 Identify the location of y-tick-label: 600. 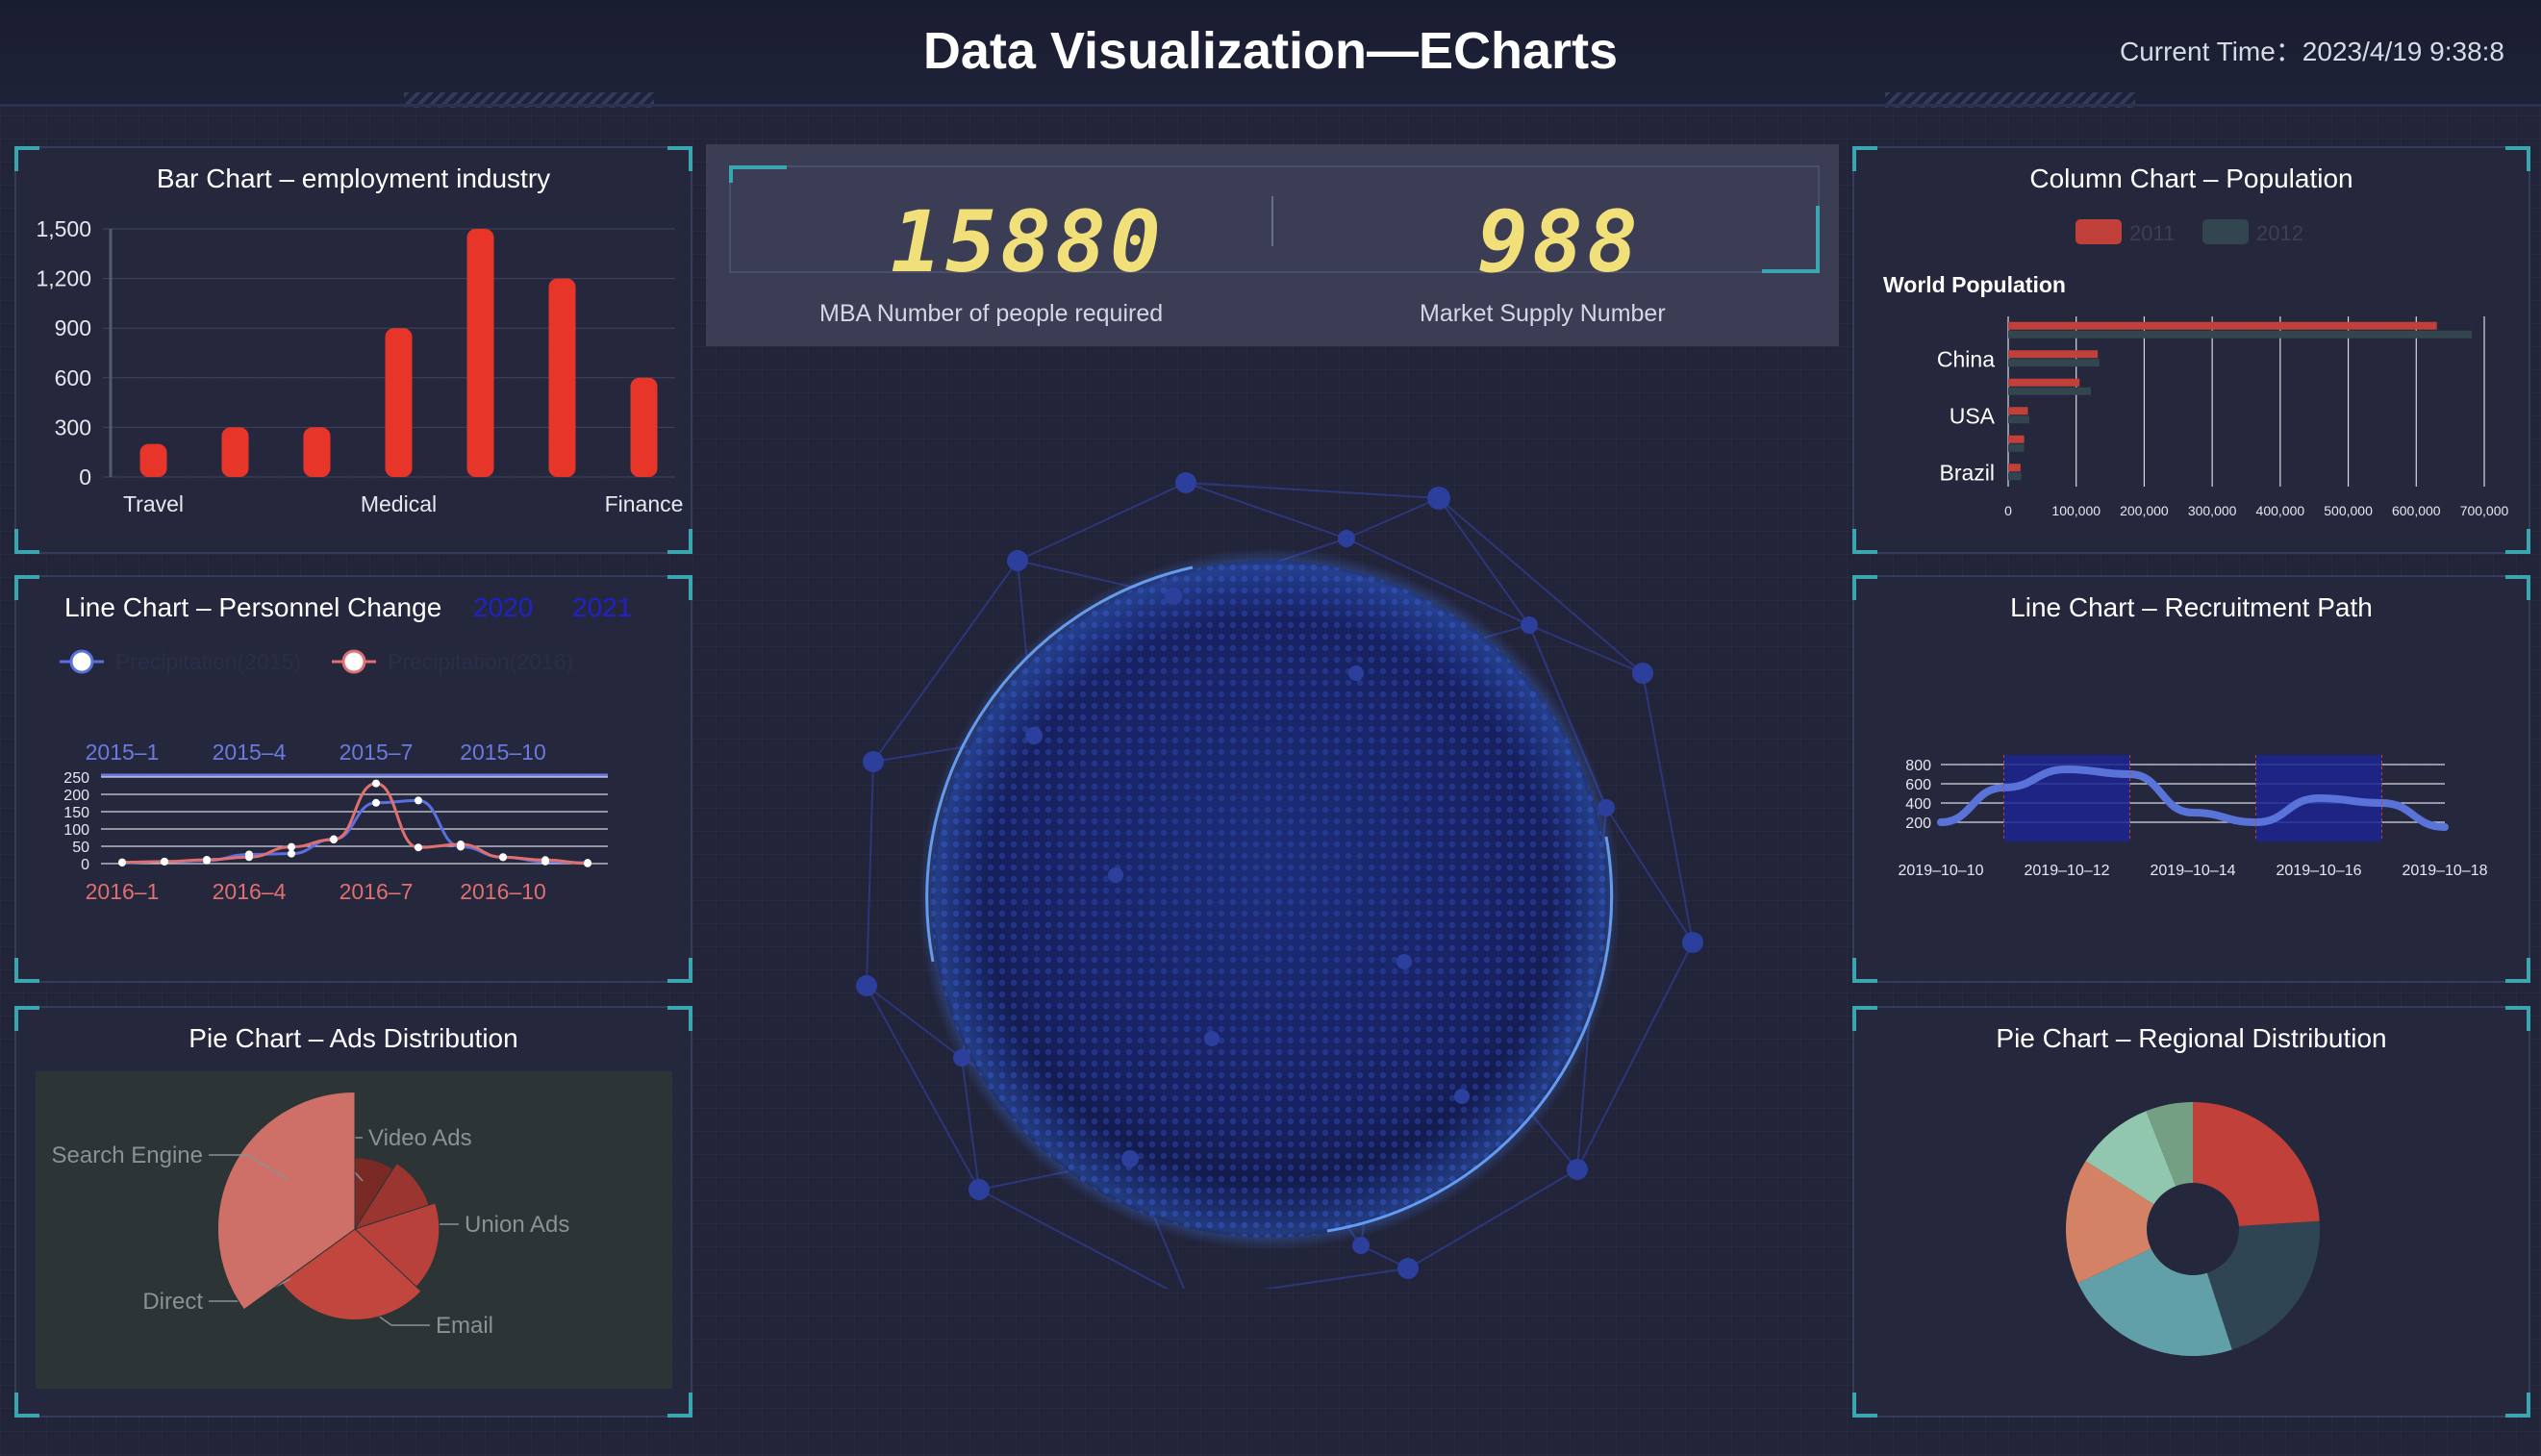
(73, 377).